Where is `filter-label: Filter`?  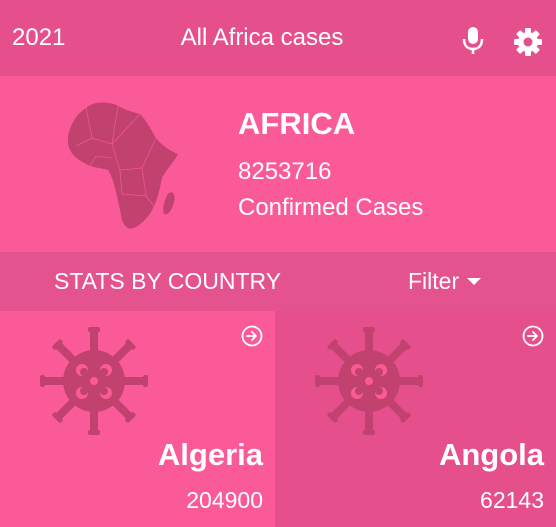 filter-label: Filter is located at coordinates (434, 281).